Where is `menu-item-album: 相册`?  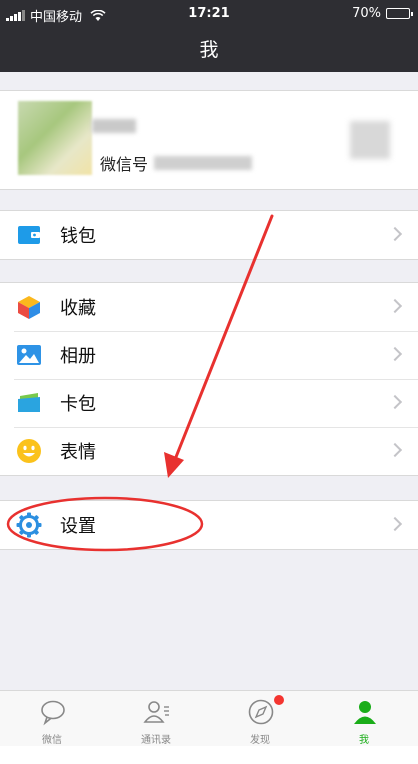
menu-item-album: 相册 is located at coordinates (209, 355).